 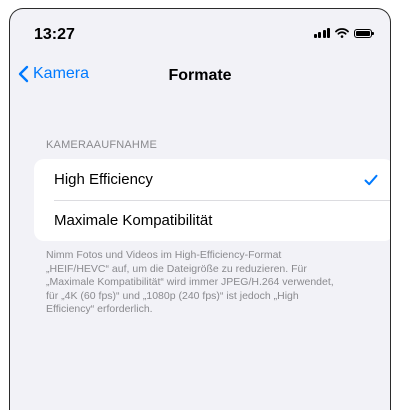 I want to click on option-label: Maximale Kompatibilität, so click(x=133, y=220).